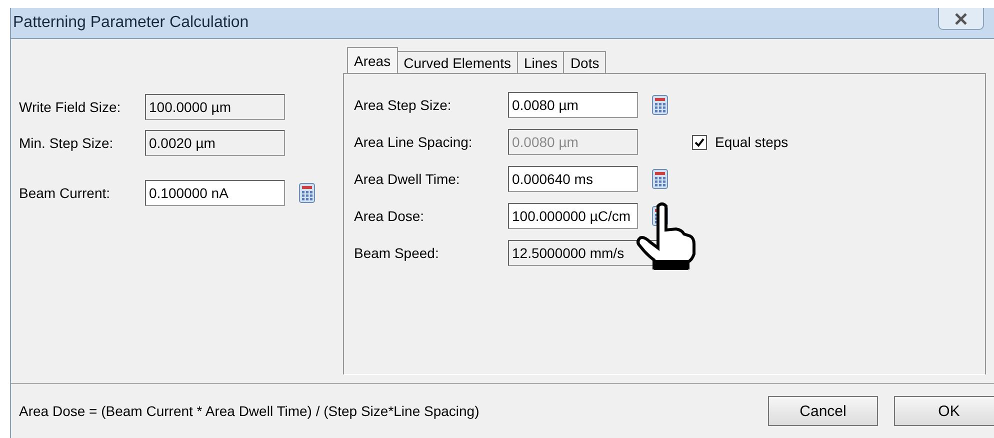 The height and width of the screenshot is (438, 994). What do you see at coordinates (751, 142) in the screenshot?
I see `checkbox-label: Equal steps` at bounding box center [751, 142].